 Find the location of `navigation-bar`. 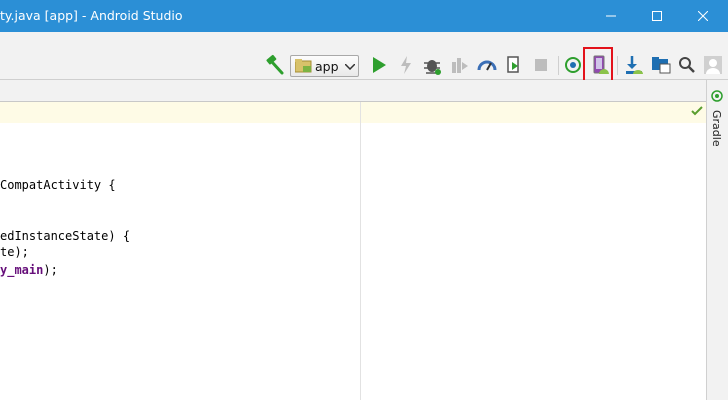

navigation-bar is located at coordinates (364, 91).